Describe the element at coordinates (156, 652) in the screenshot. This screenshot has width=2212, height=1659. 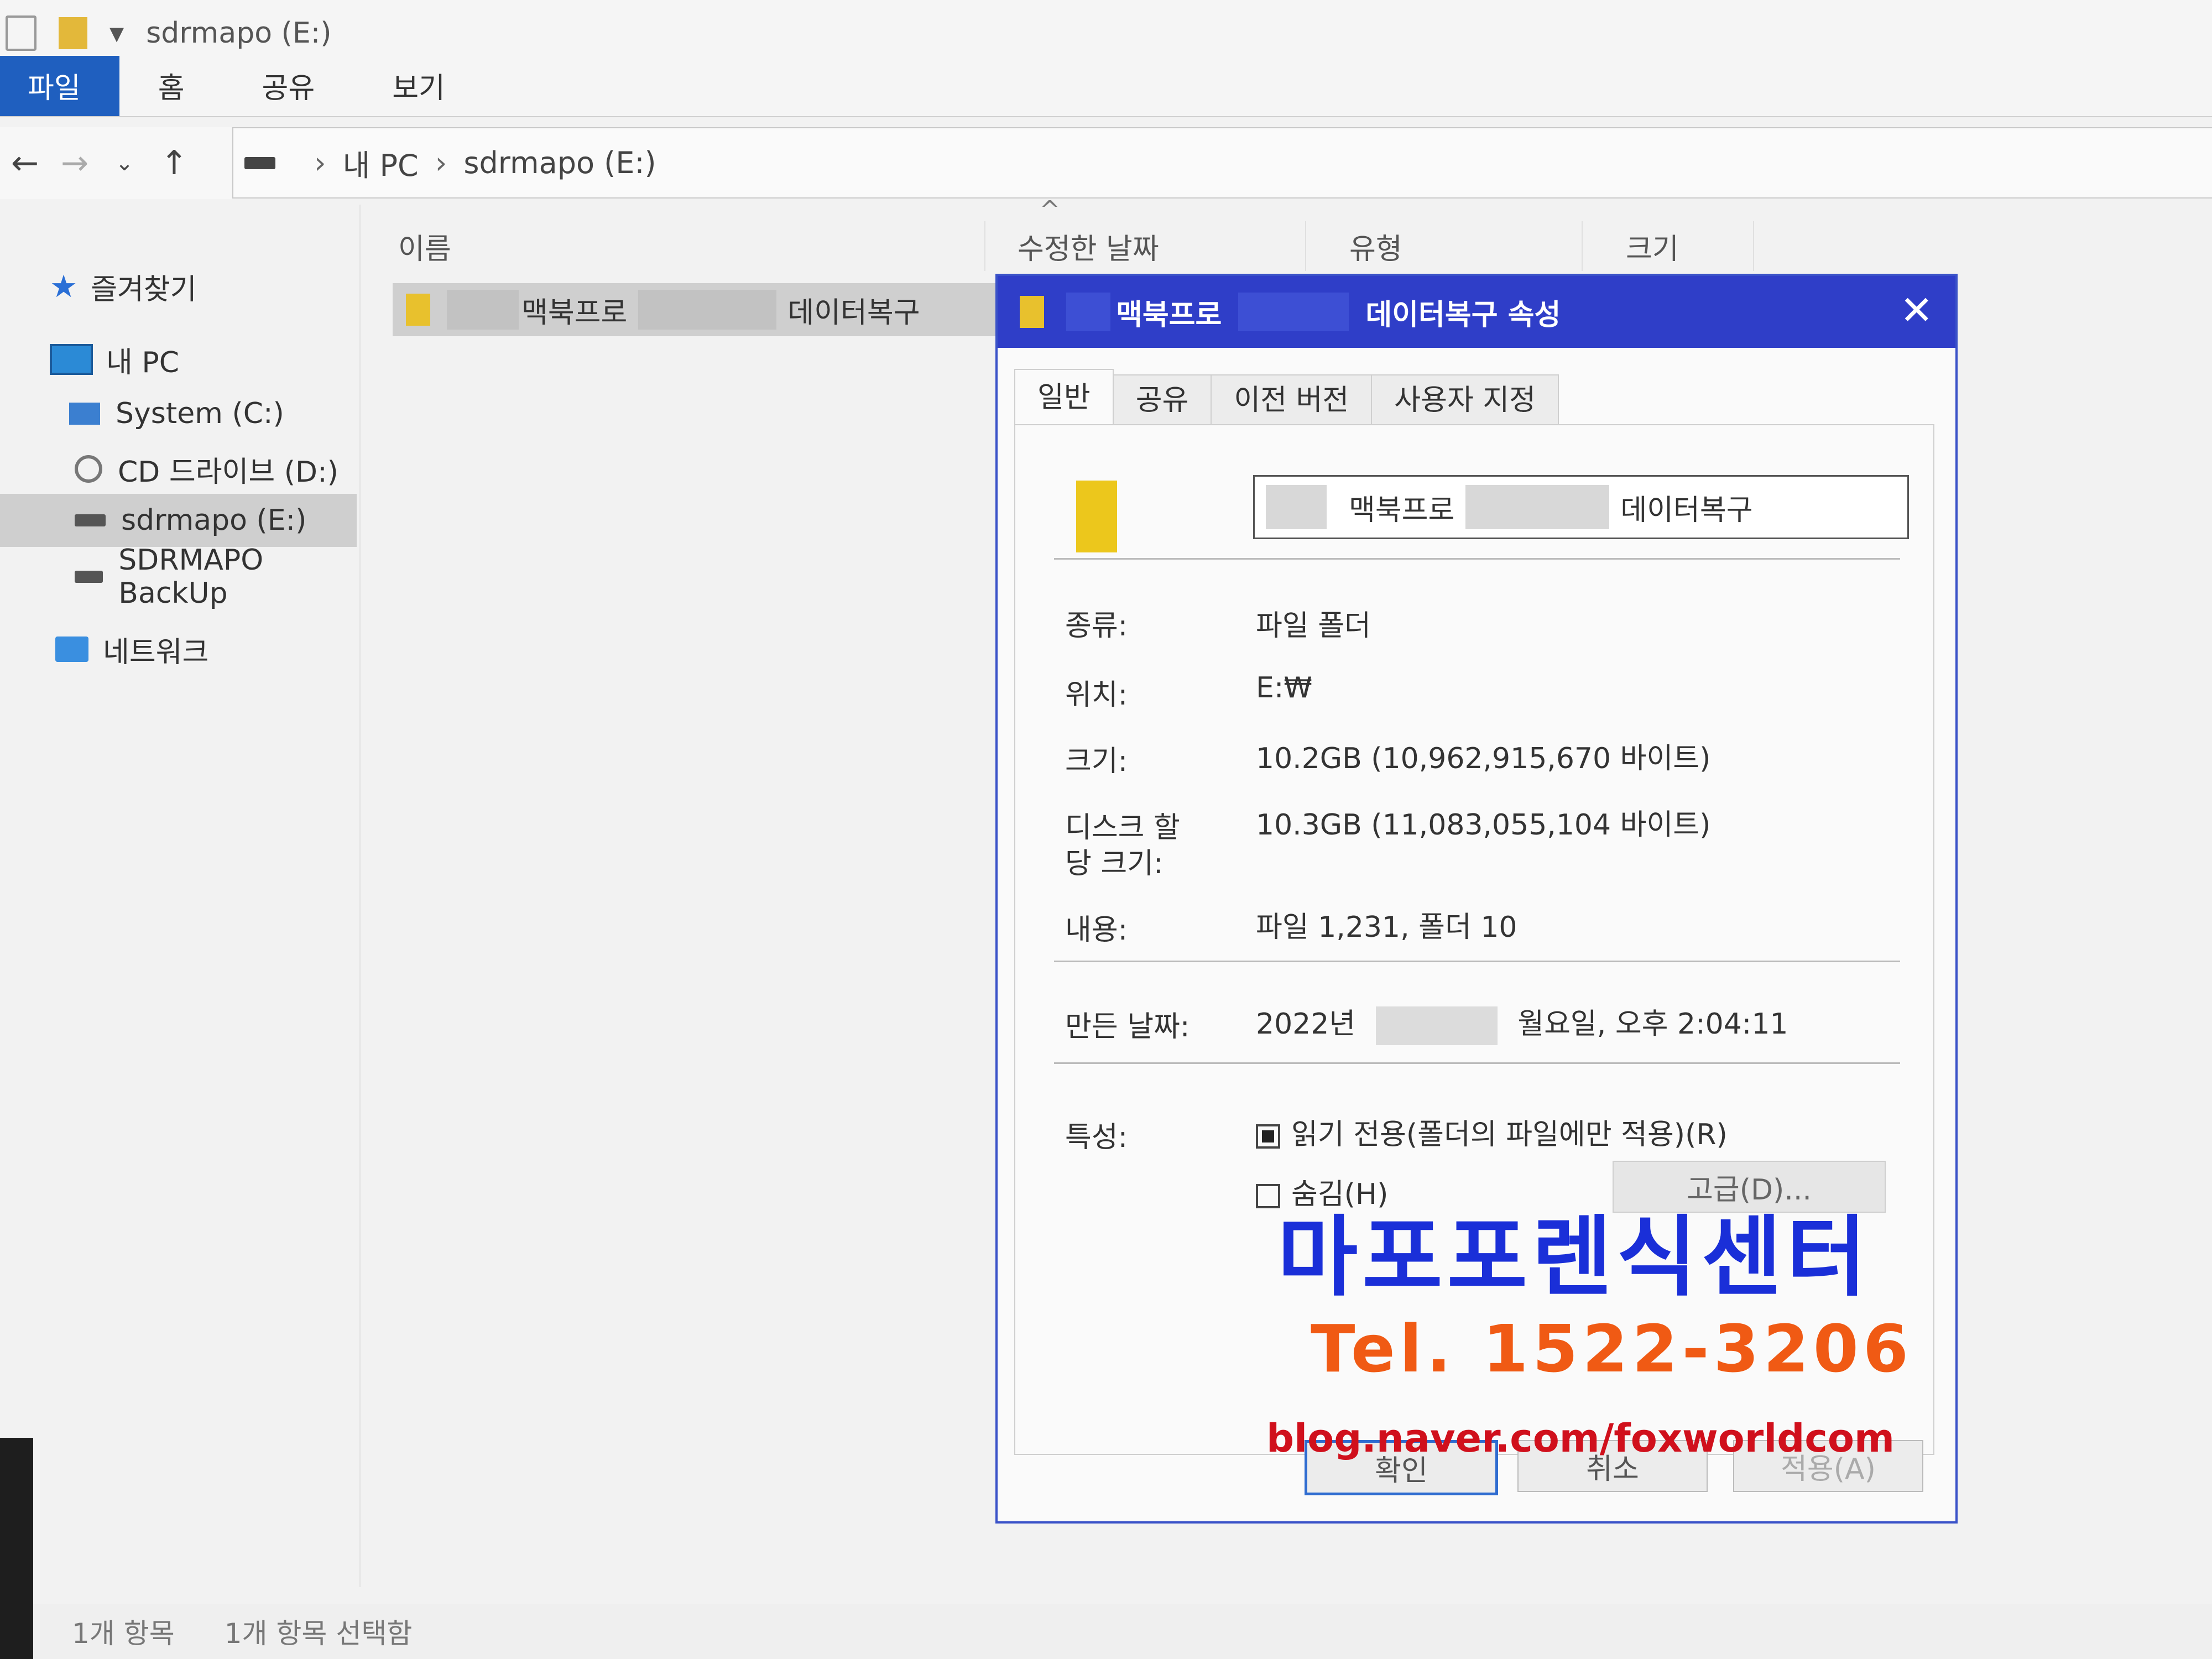
I see `sidebar-item-label: 네트워크` at that location.